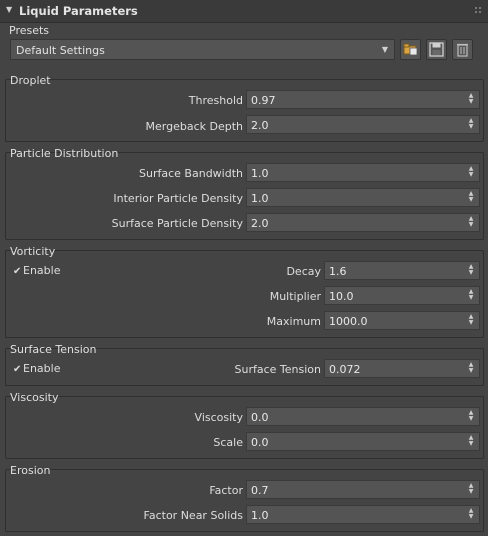 This screenshot has width=488, height=536. Describe the element at coordinates (53, 349) in the screenshot. I see `surface-tension-title: Surface Tension` at that location.